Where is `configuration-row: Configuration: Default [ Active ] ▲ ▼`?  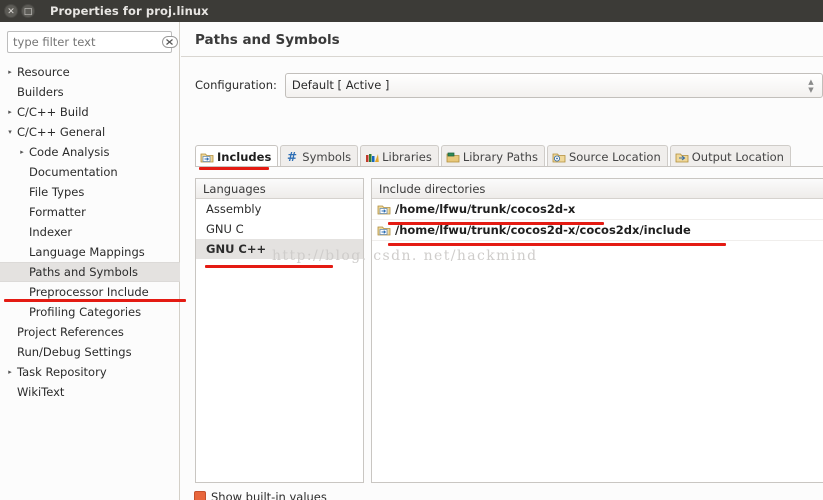
configuration-row: Configuration: Default [ Active ] ▲ ▼ is located at coordinates (509, 85).